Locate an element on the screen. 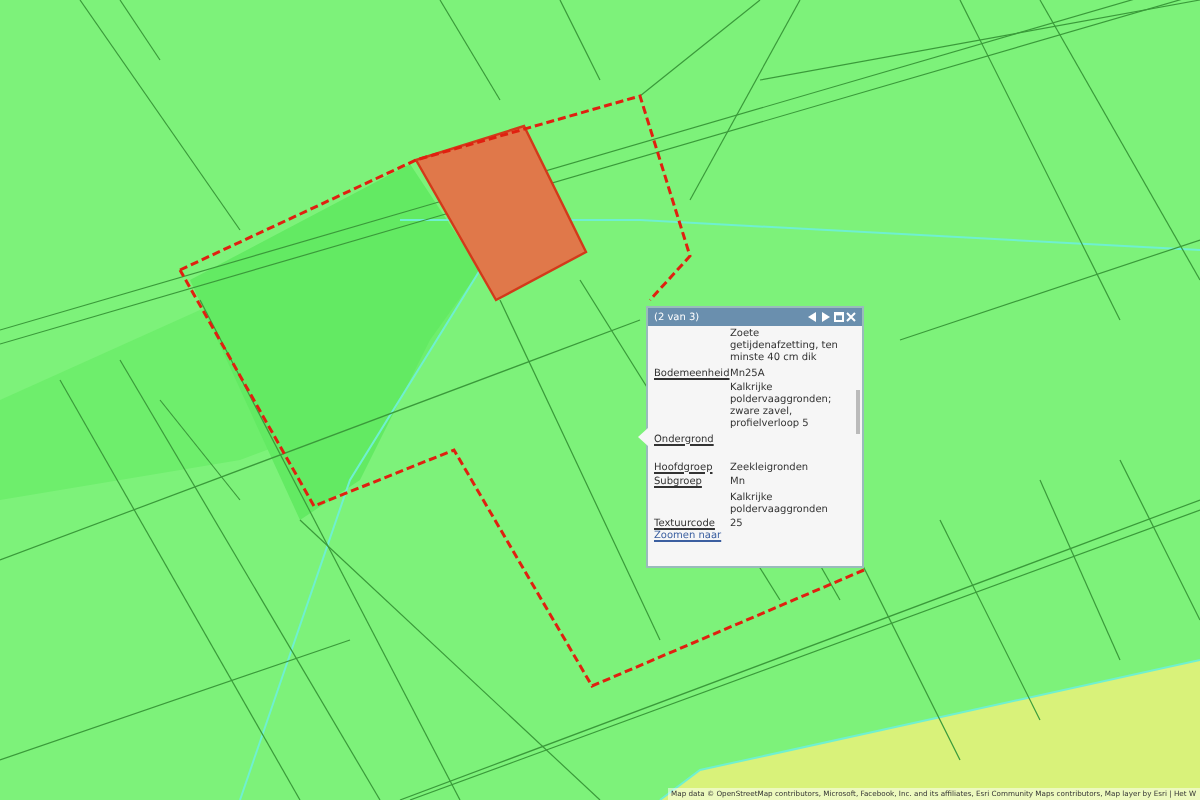 The height and width of the screenshot is (800, 1200). close-icon is located at coordinates (851, 317).